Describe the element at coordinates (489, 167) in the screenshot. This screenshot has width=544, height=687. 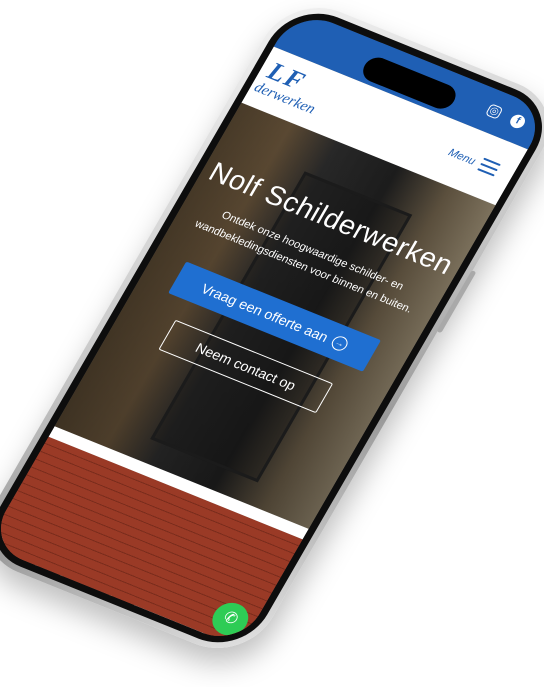
I see `hamburger-menu-icon` at that location.